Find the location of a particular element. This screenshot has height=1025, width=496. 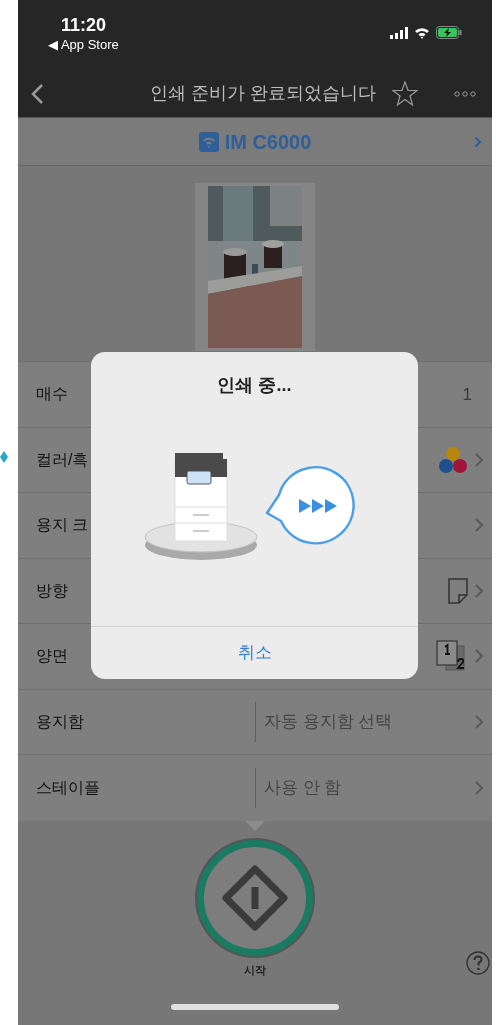

setting-value: 사용 안 함 is located at coordinates (303, 788).